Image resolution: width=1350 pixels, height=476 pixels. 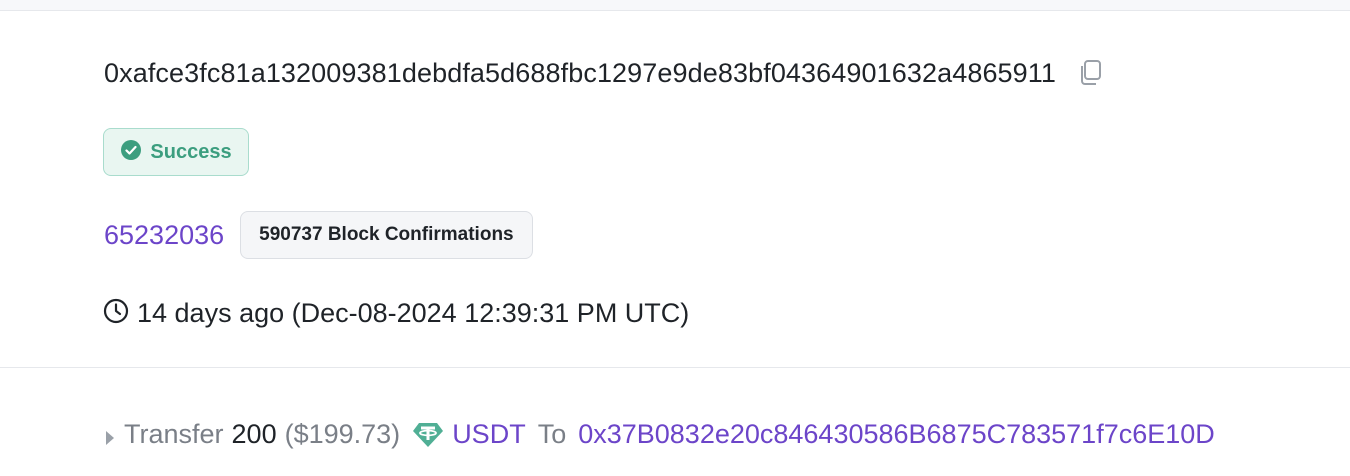 I want to click on block-row: 65232036 590737 Block Confirmations, so click(x=318, y=235).